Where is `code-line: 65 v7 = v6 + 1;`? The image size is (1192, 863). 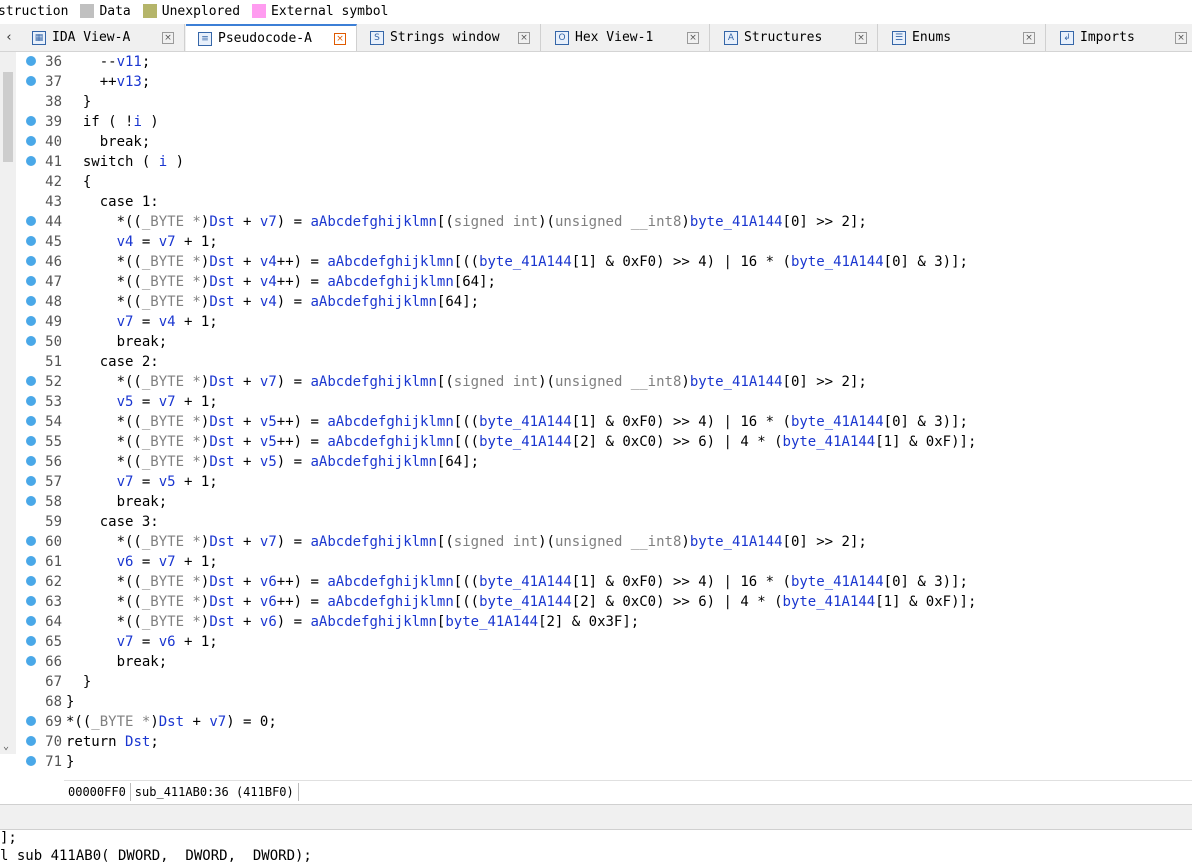
code-line: 65 v7 = v6 + 1; is located at coordinates (605, 642).